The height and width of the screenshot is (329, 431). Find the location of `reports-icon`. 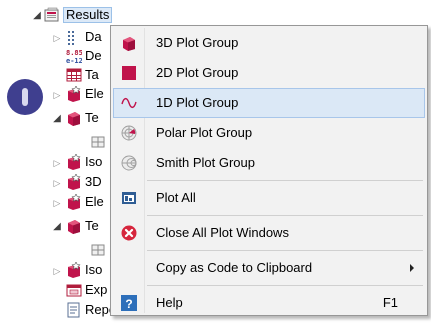

reports-icon is located at coordinates (74, 310).